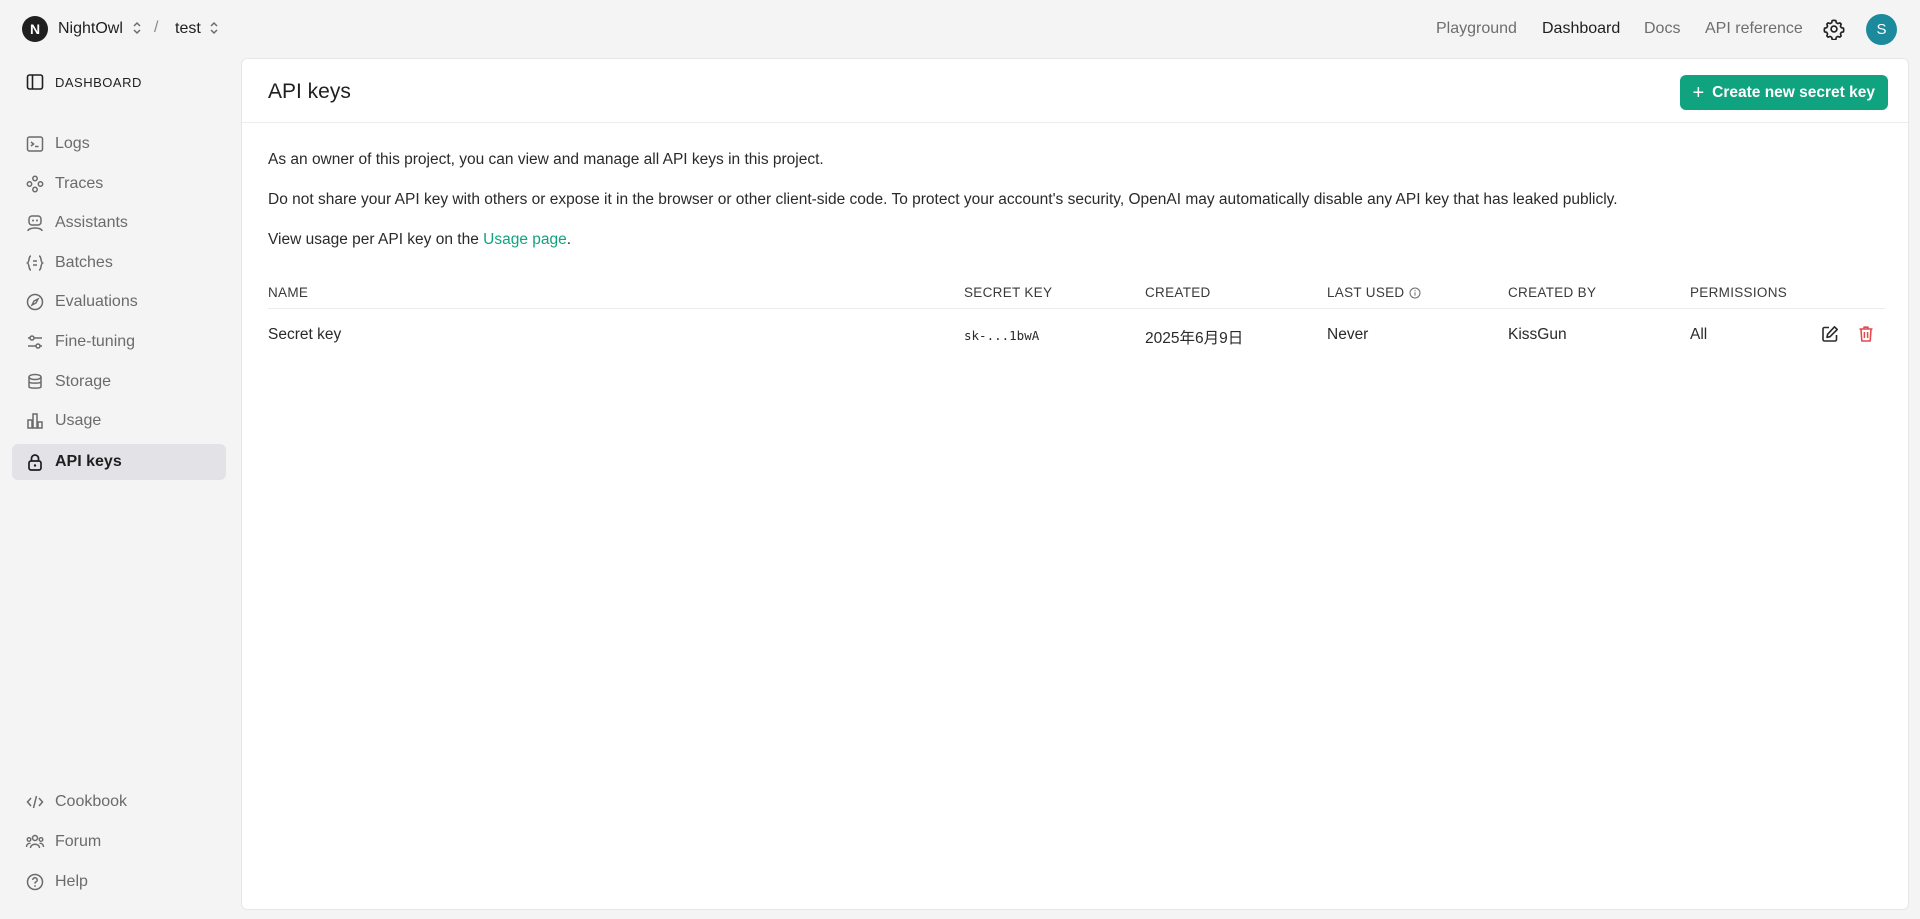 This screenshot has height=919, width=1920. I want to click on panel-header: API keys + Create new secret key, so click(1075, 91).